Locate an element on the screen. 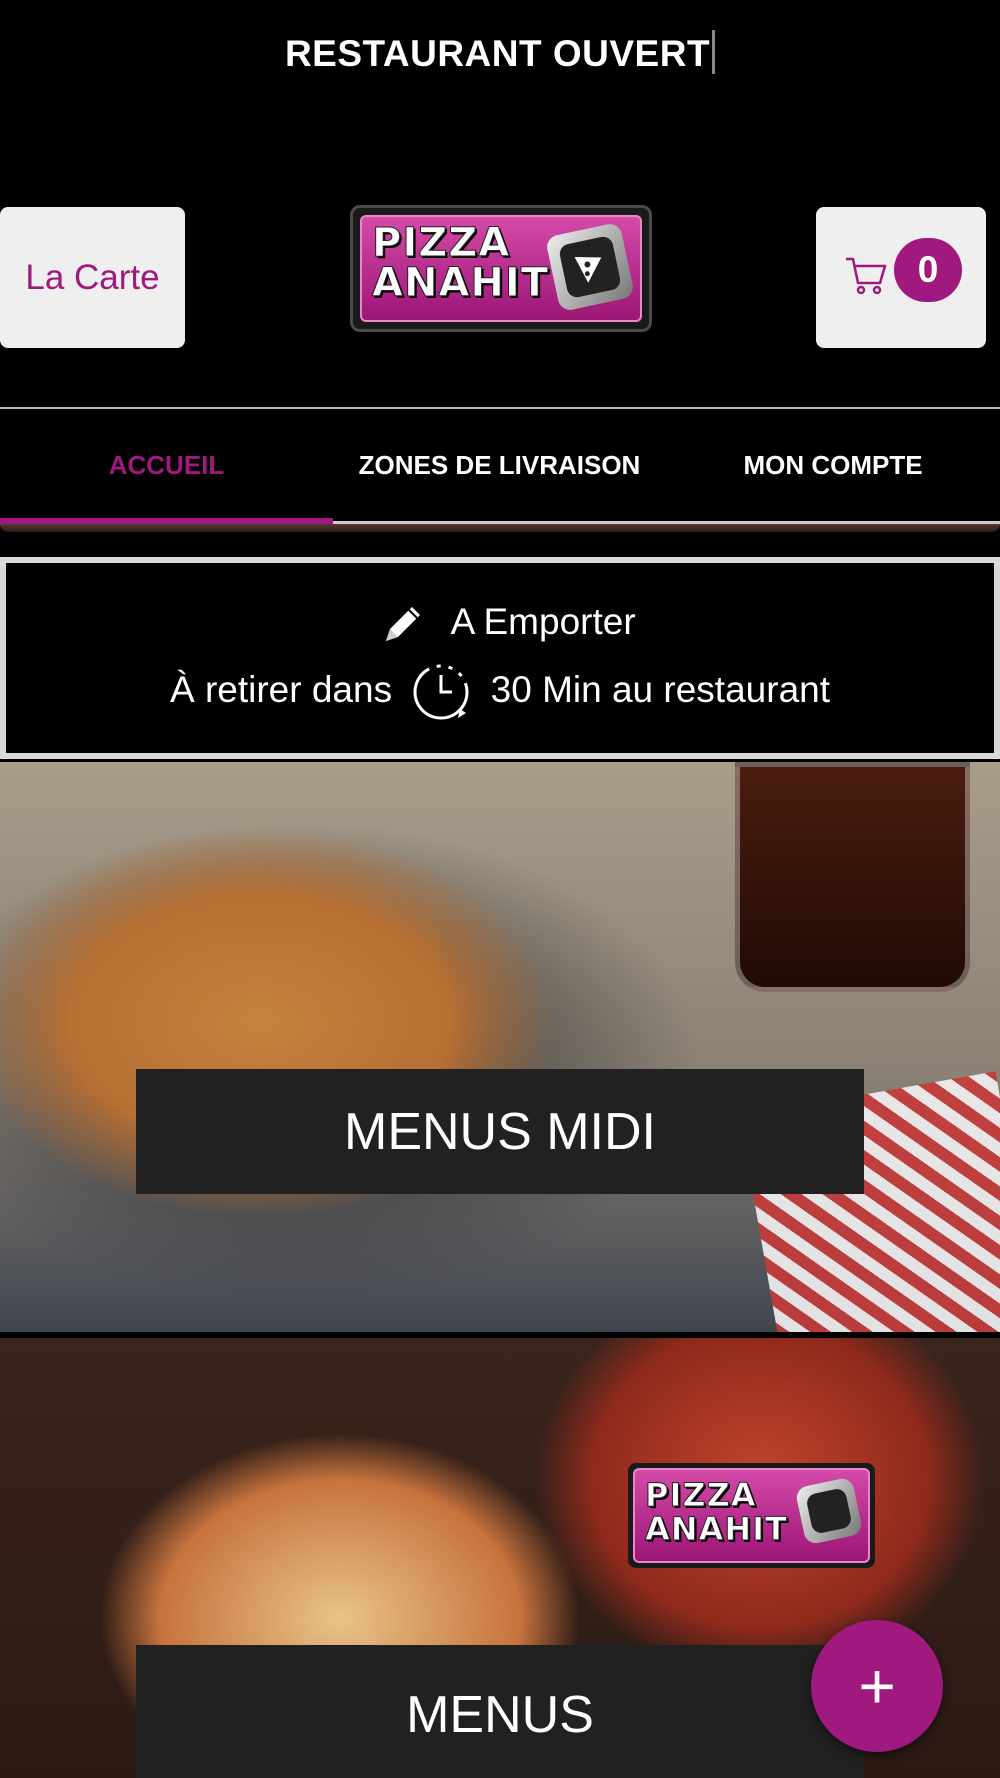  text-caret is located at coordinates (714, 52).